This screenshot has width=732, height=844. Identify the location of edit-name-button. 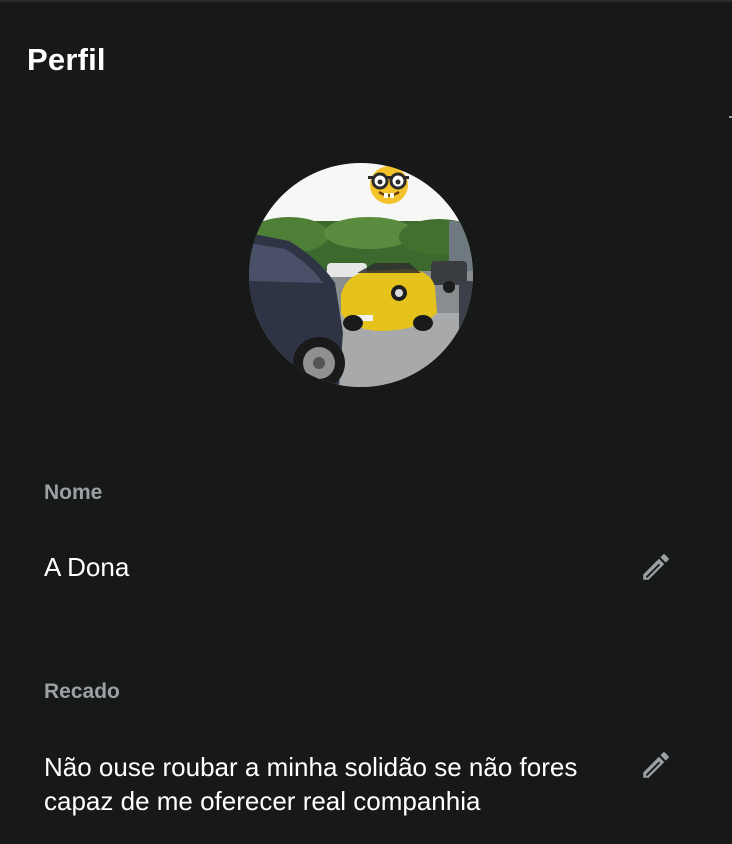
(656, 567).